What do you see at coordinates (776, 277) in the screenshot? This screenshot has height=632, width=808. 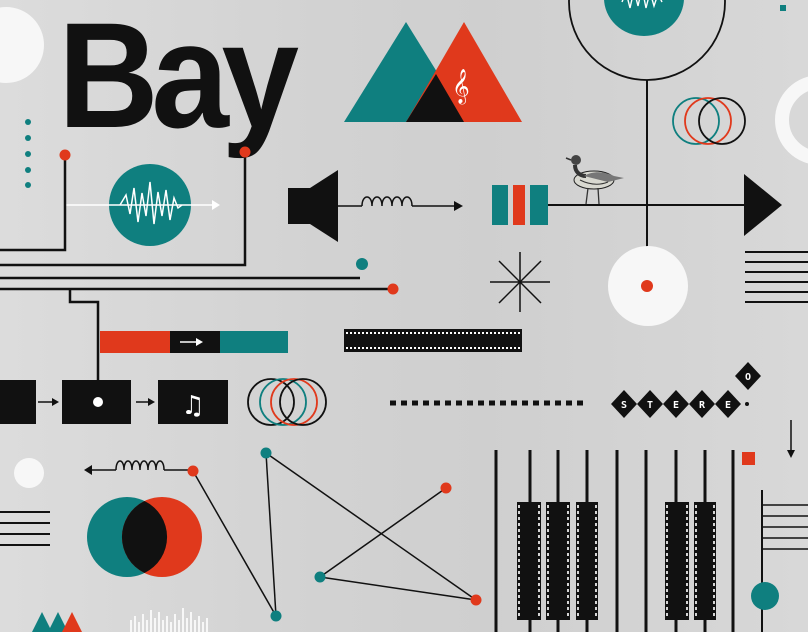 I see `right-lines` at bounding box center [776, 277].